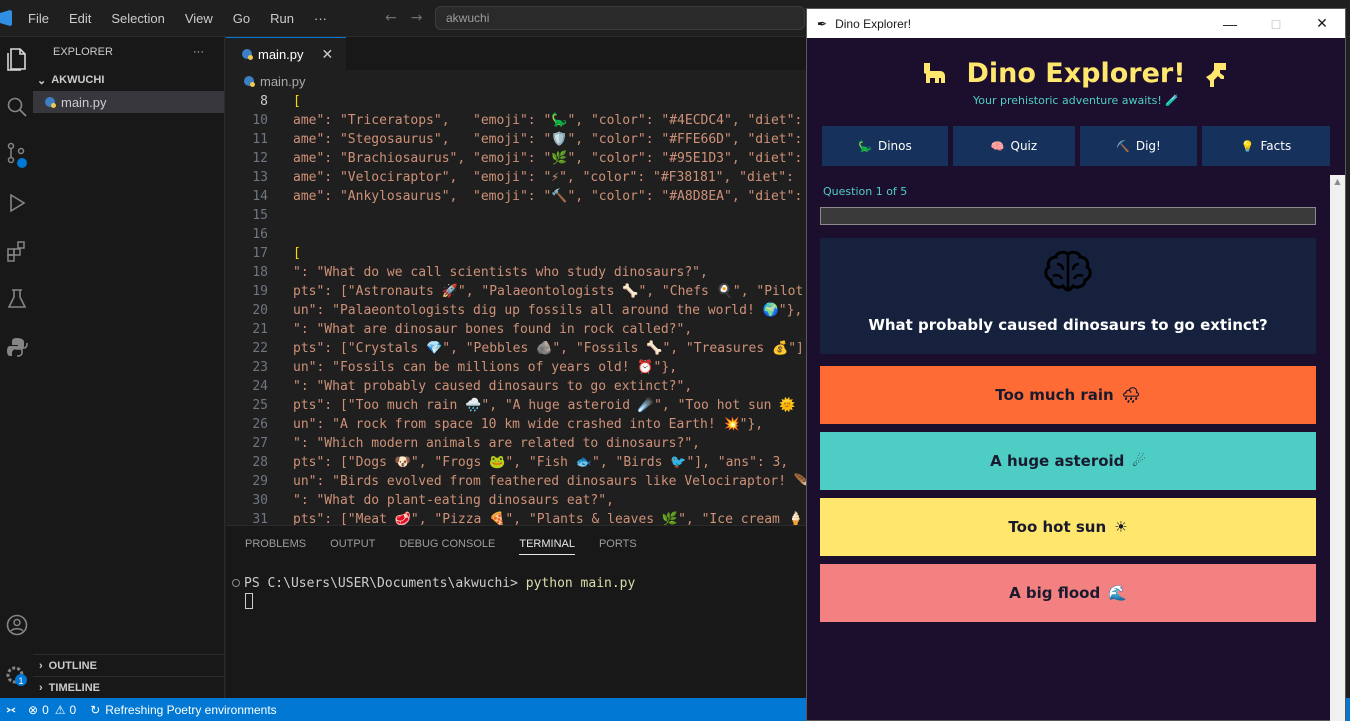  What do you see at coordinates (249, 601) in the screenshot?
I see `terminal-cursor` at bounding box center [249, 601].